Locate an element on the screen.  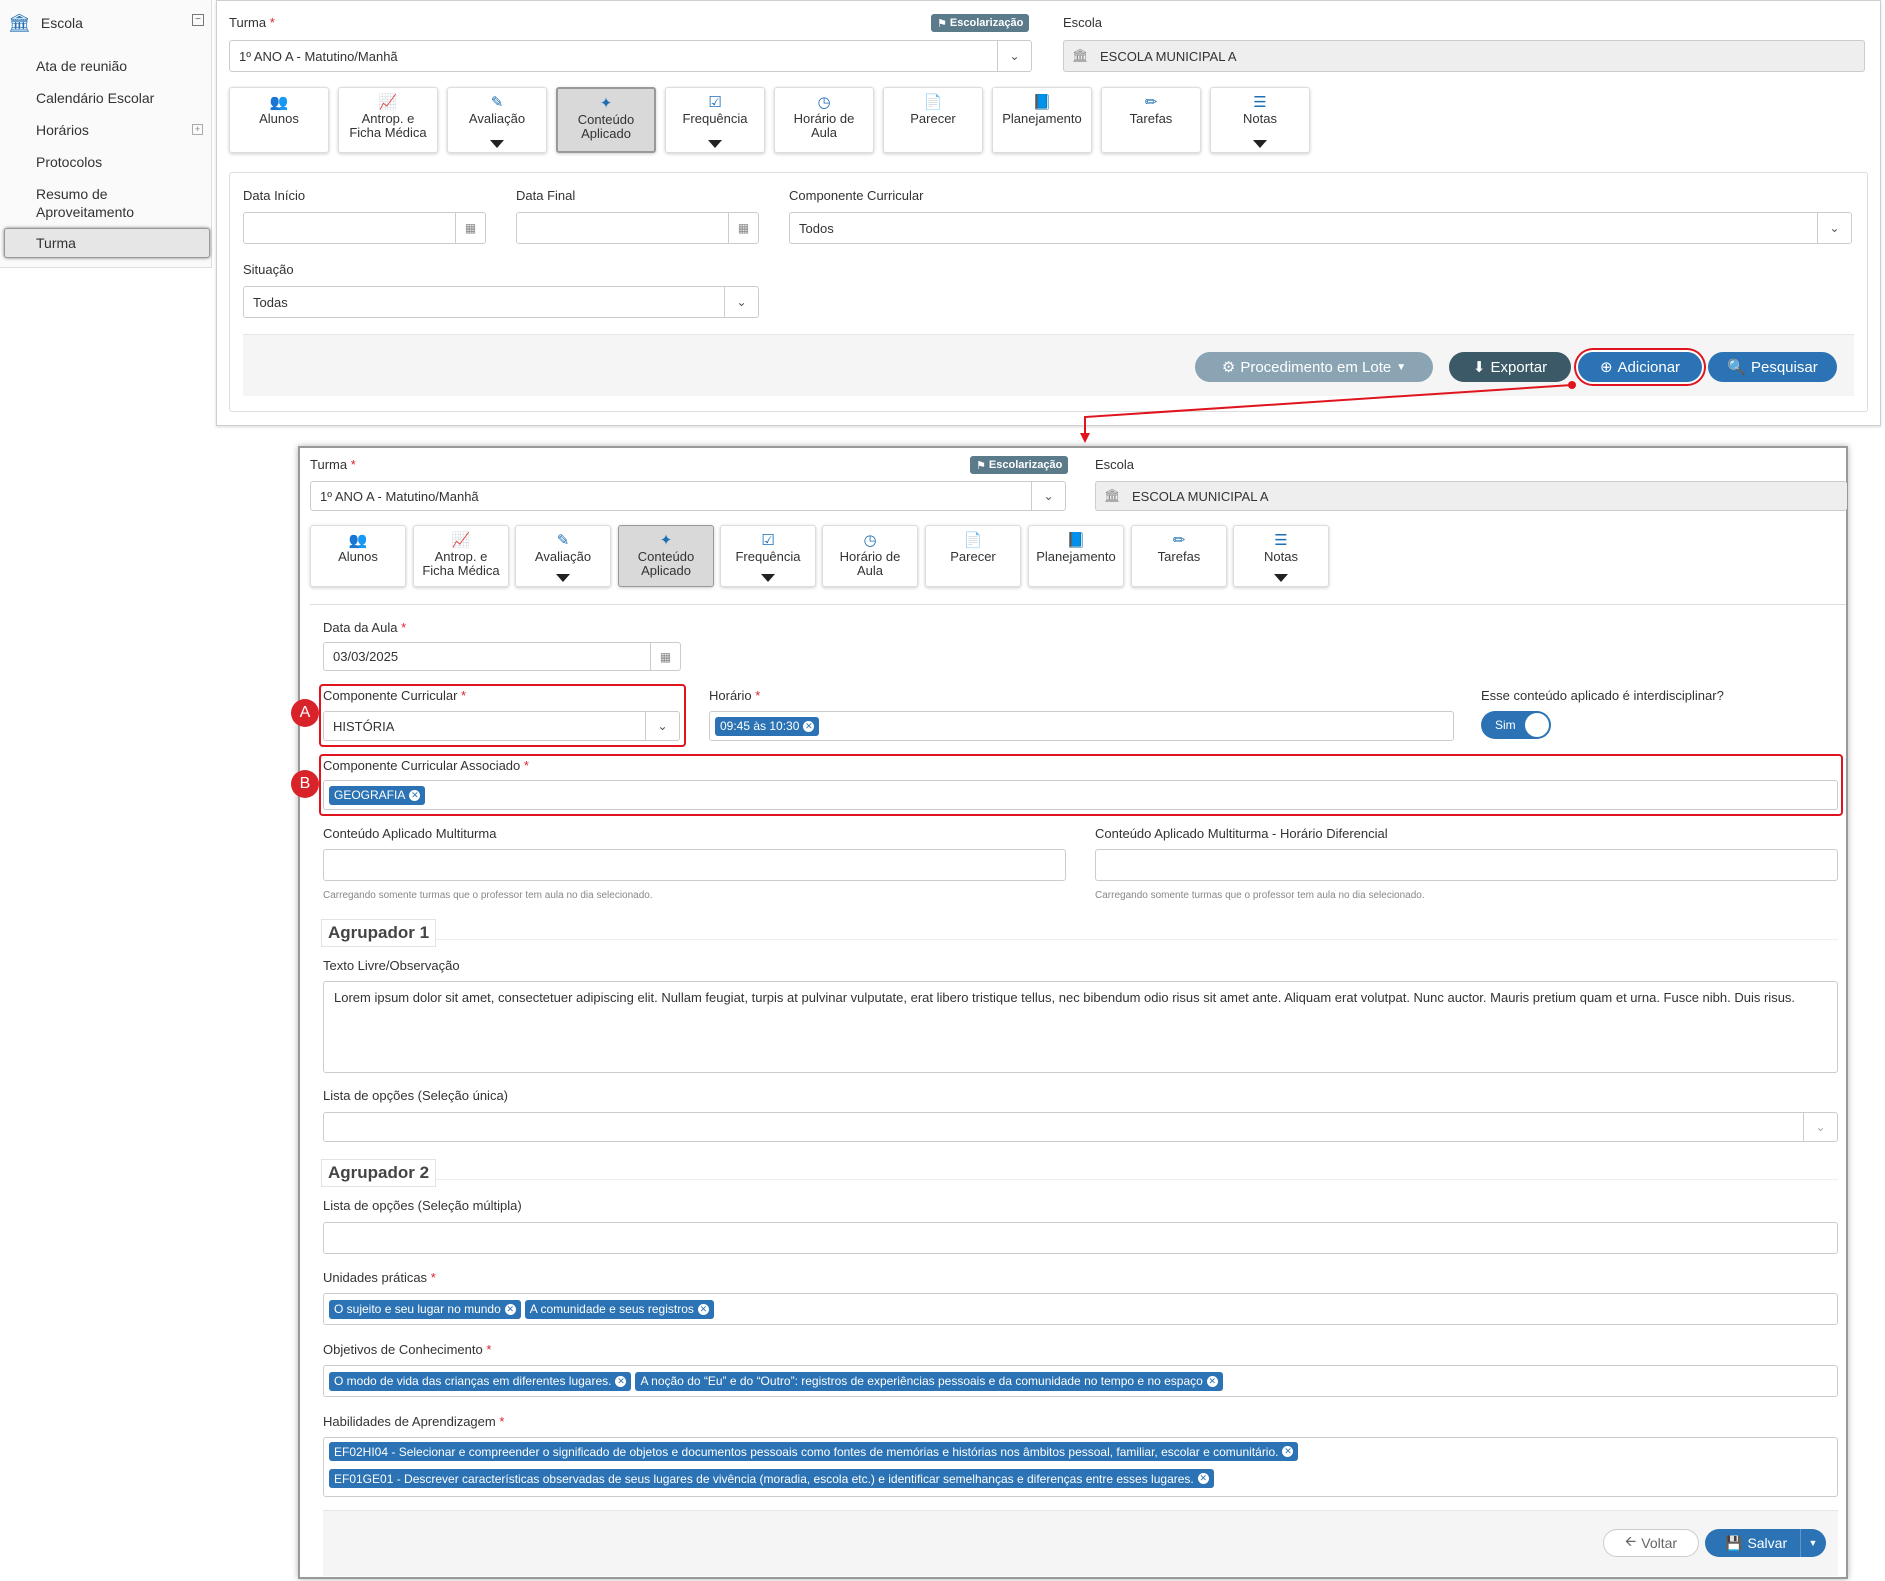
sidebar-item-calendario: Calendário Escolar is located at coordinates (95, 98).